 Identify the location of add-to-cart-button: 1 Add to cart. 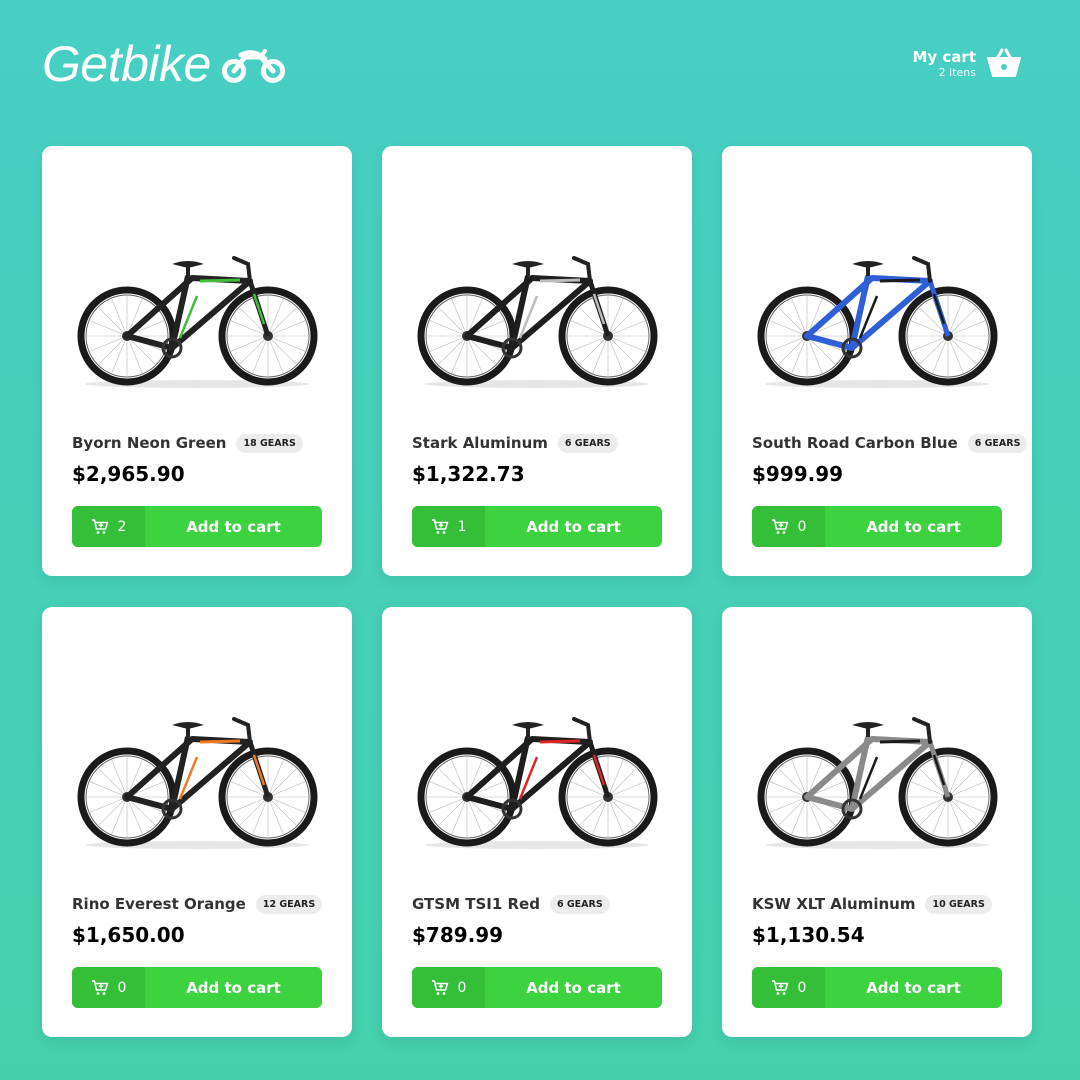
(537, 526).